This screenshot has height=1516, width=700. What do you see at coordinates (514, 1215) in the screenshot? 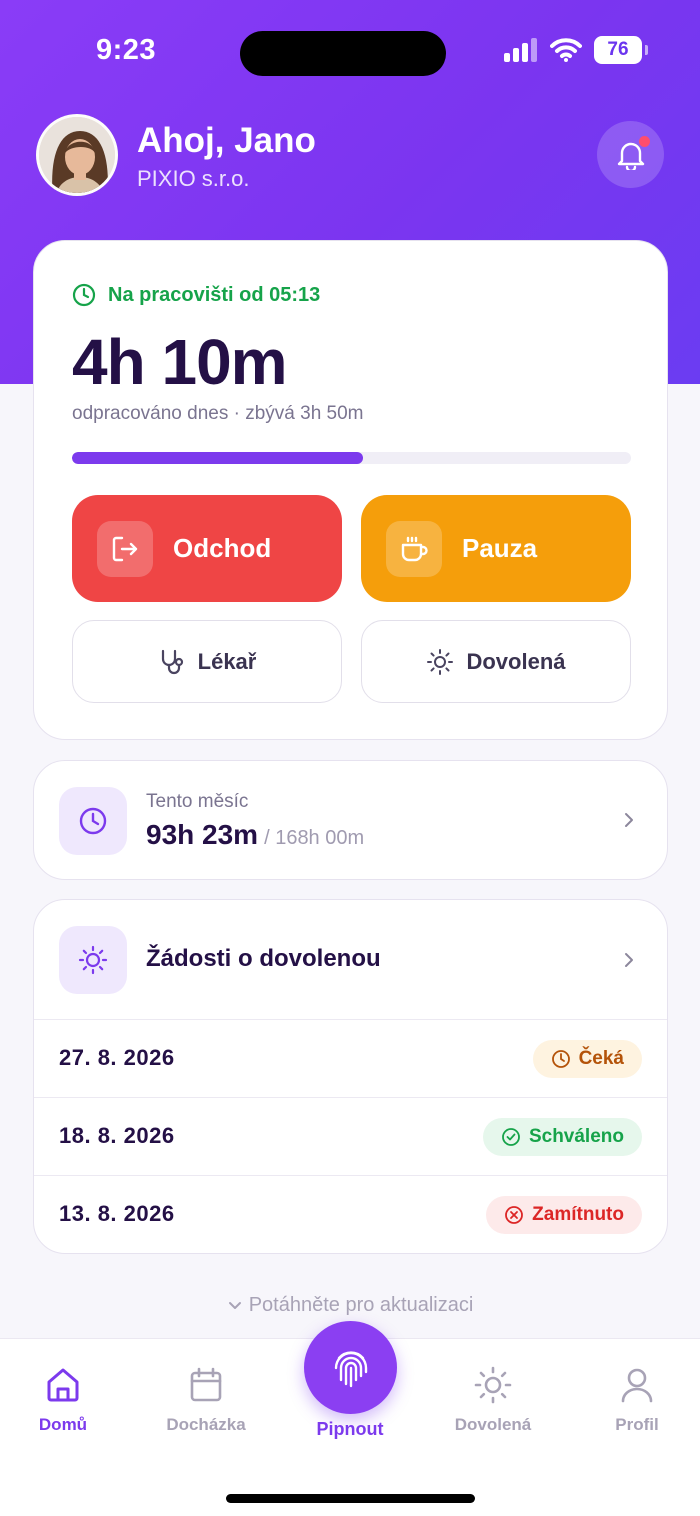
I see `x-circle-icon` at bounding box center [514, 1215].